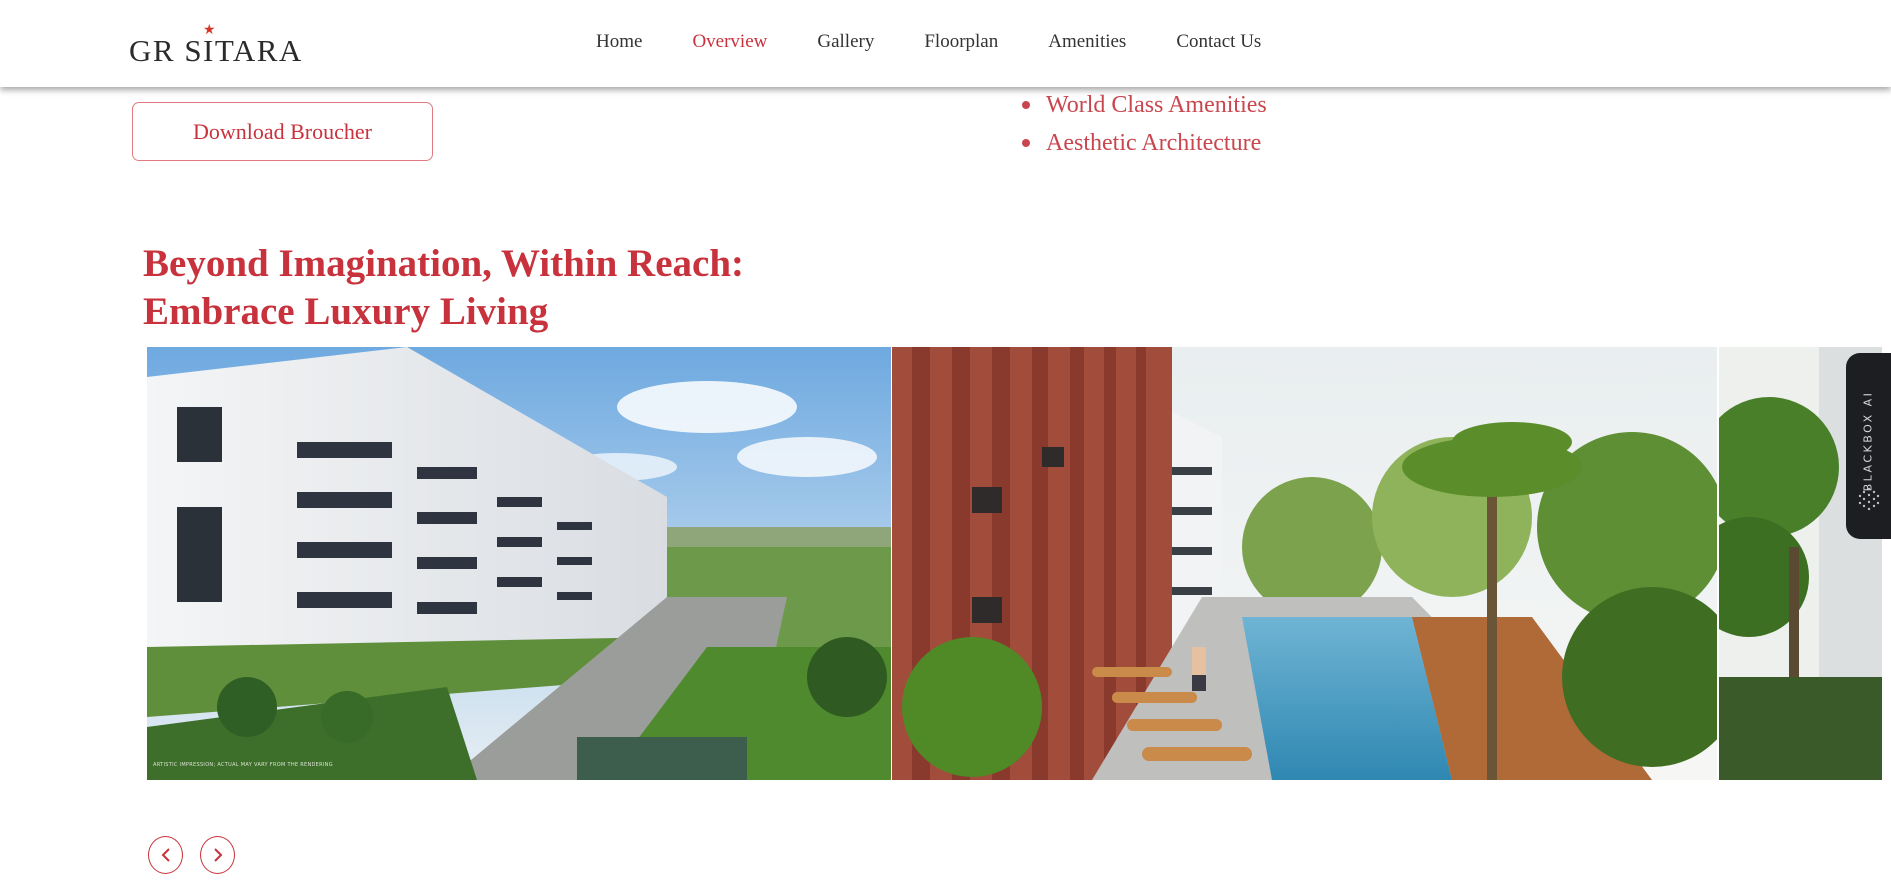 This screenshot has width=1891, height=886. What do you see at coordinates (1868, 441) in the screenshot?
I see `blackbox-ai-label: BLACKBOX AI` at bounding box center [1868, 441].